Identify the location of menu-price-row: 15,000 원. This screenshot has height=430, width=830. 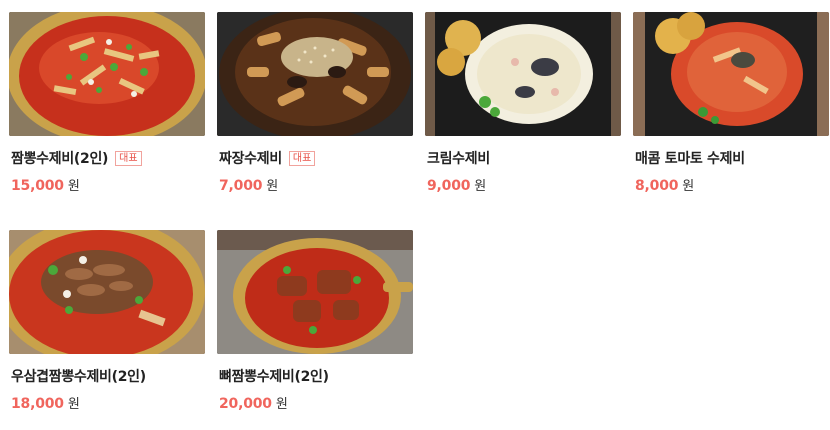
(45, 185).